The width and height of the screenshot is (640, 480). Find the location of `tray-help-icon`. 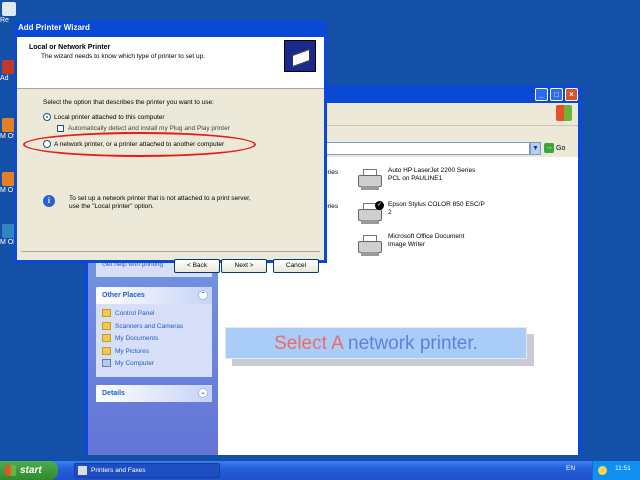

tray-help-icon is located at coordinates (602, 470).